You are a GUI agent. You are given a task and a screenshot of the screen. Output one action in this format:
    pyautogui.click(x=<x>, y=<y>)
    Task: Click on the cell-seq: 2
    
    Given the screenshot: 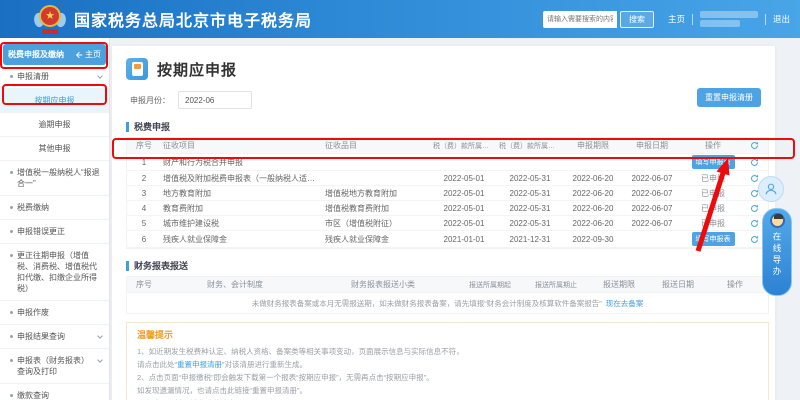 What is the action you would take?
    pyautogui.click(x=144, y=178)
    